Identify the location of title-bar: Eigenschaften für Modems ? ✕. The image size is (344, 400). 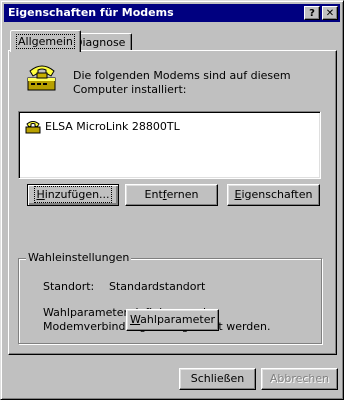
(172, 13).